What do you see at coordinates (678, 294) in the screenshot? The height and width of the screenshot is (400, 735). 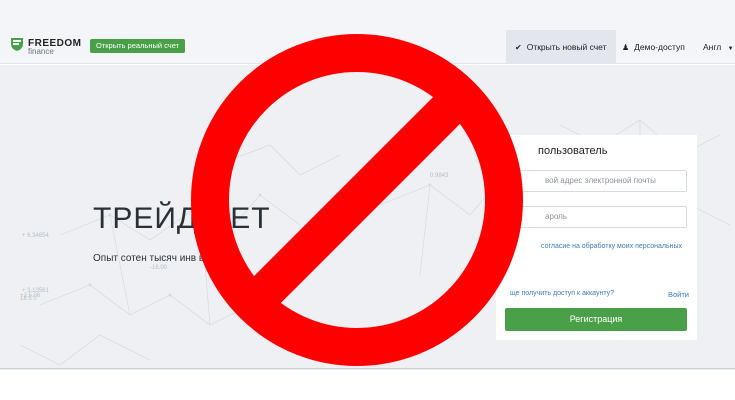 I see `login-link: Войти` at bounding box center [678, 294].